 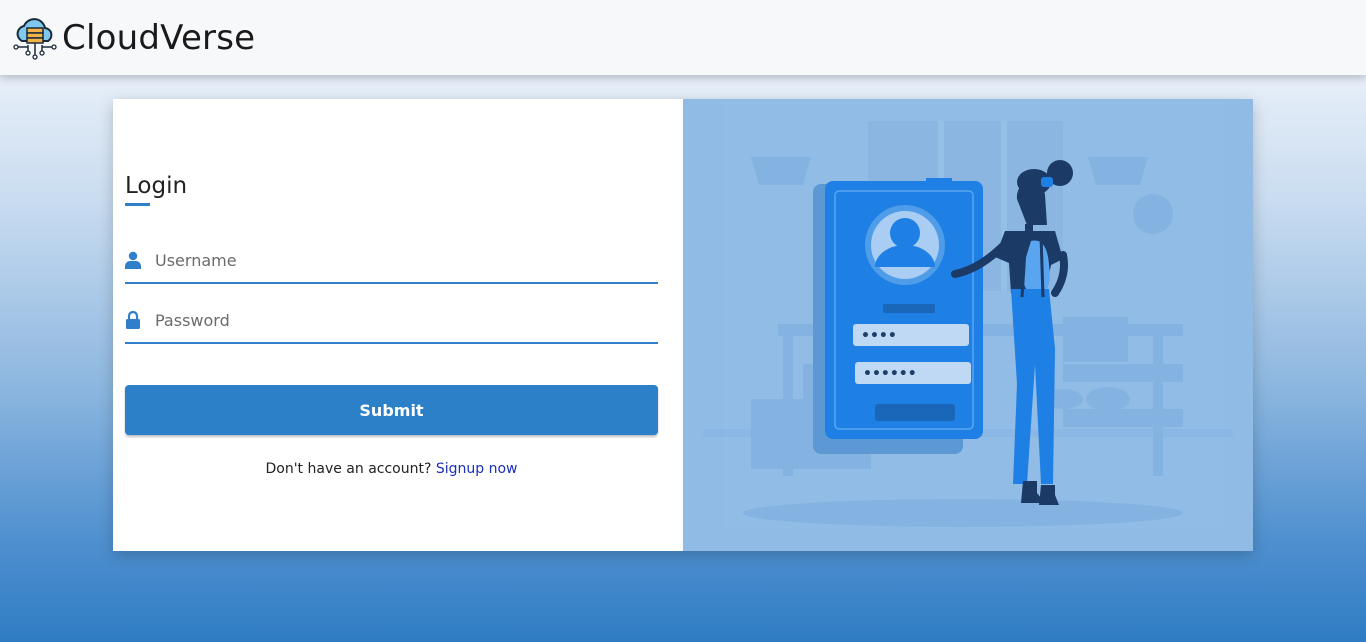 What do you see at coordinates (683, 37) in the screenshot?
I see `top-navbar: CloudVerse` at bounding box center [683, 37].